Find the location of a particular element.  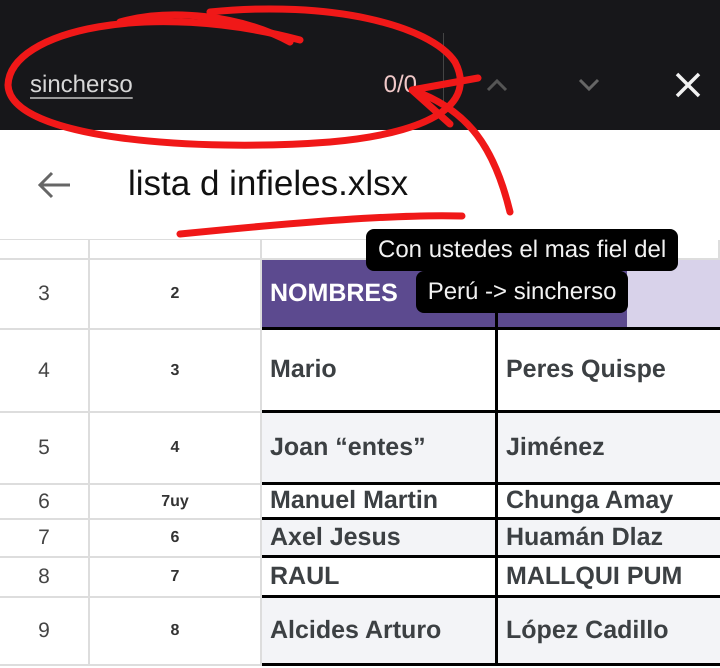

back-arrow-icon is located at coordinates (54, 185).